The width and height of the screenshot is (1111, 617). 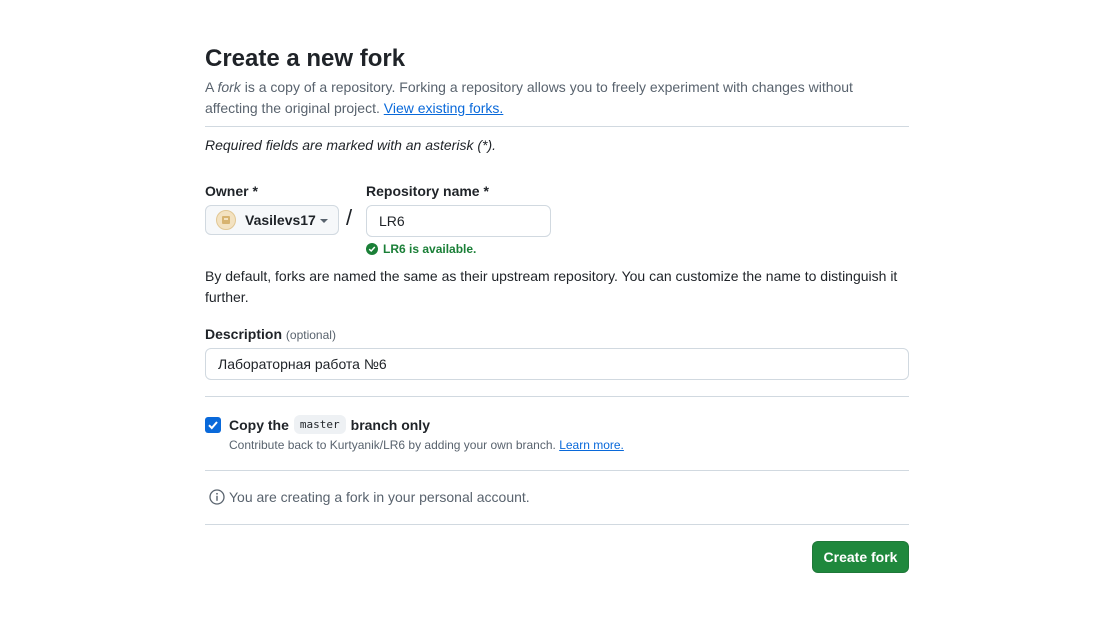 I want to click on view-existing-forks-link: View existing forks., so click(x=444, y=108).